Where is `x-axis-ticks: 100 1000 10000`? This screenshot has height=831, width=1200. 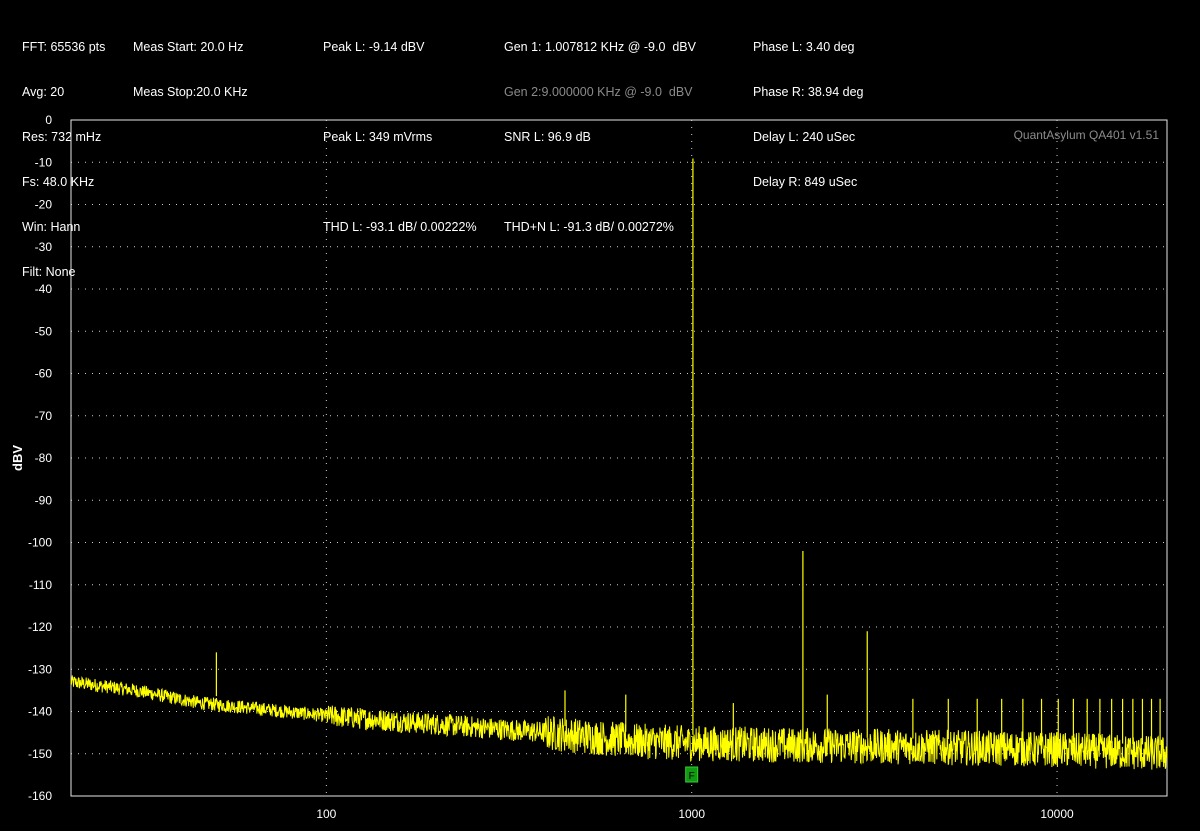
x-axis-ticks: 100 1000 10000 is located at coordinates (695, 814).